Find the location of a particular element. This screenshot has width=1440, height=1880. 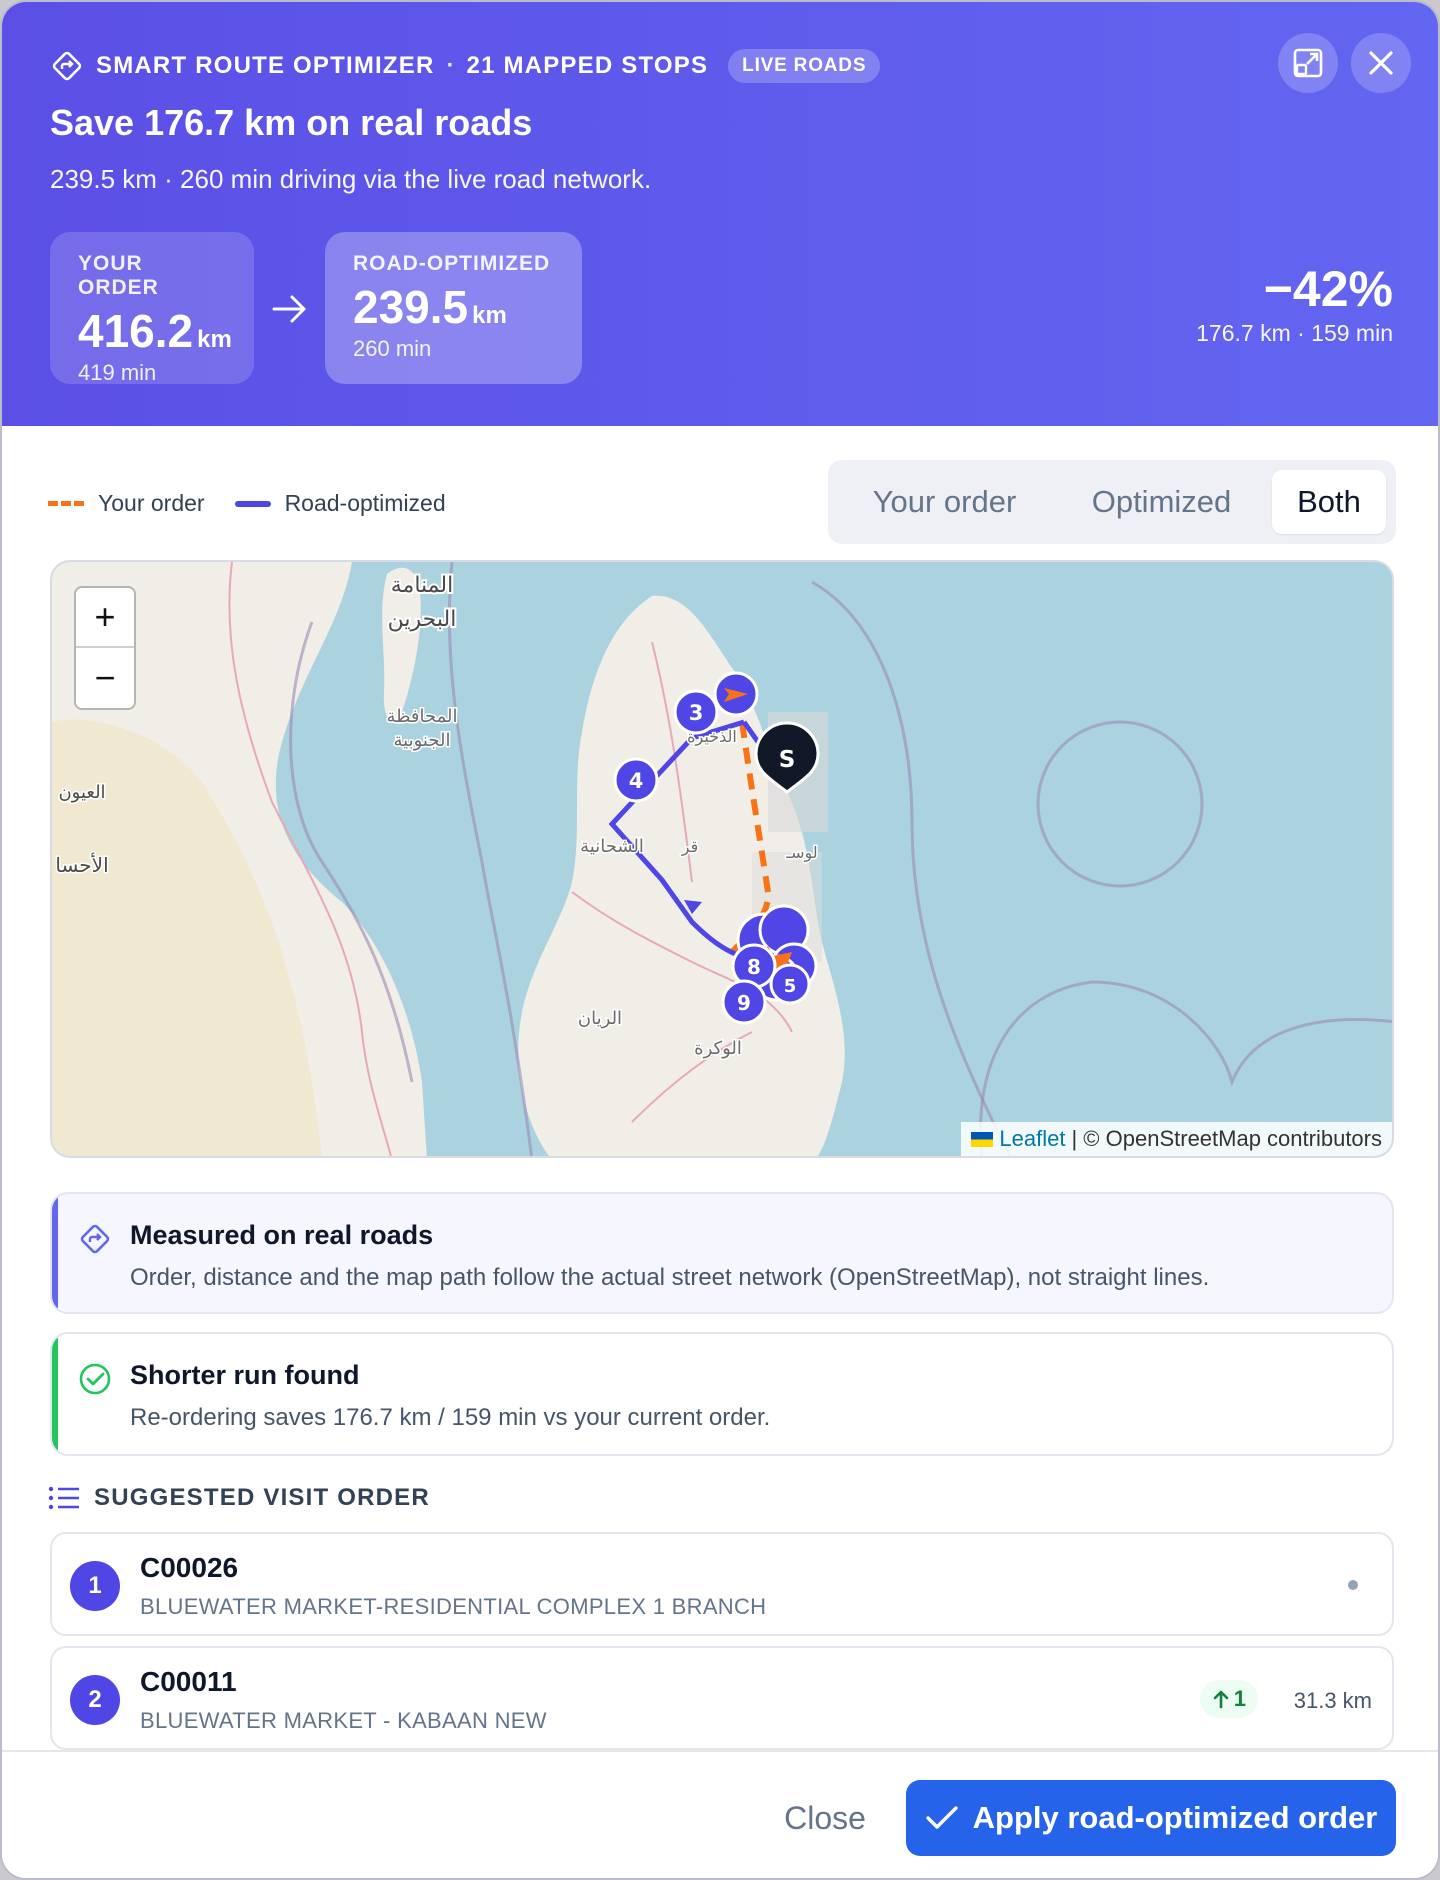

headline: Save 176.7 km on real roads is located at coordinates (291, 122).